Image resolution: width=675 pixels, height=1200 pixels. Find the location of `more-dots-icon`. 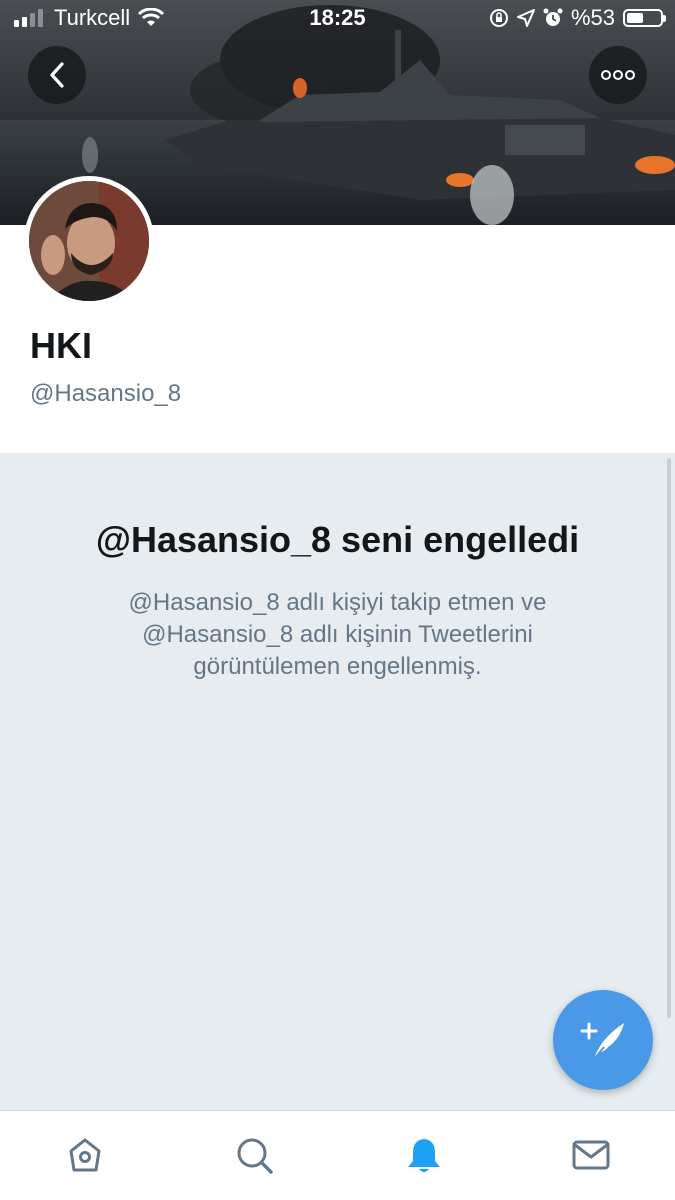

more-dots-icon is located at coordinates (618, 75).